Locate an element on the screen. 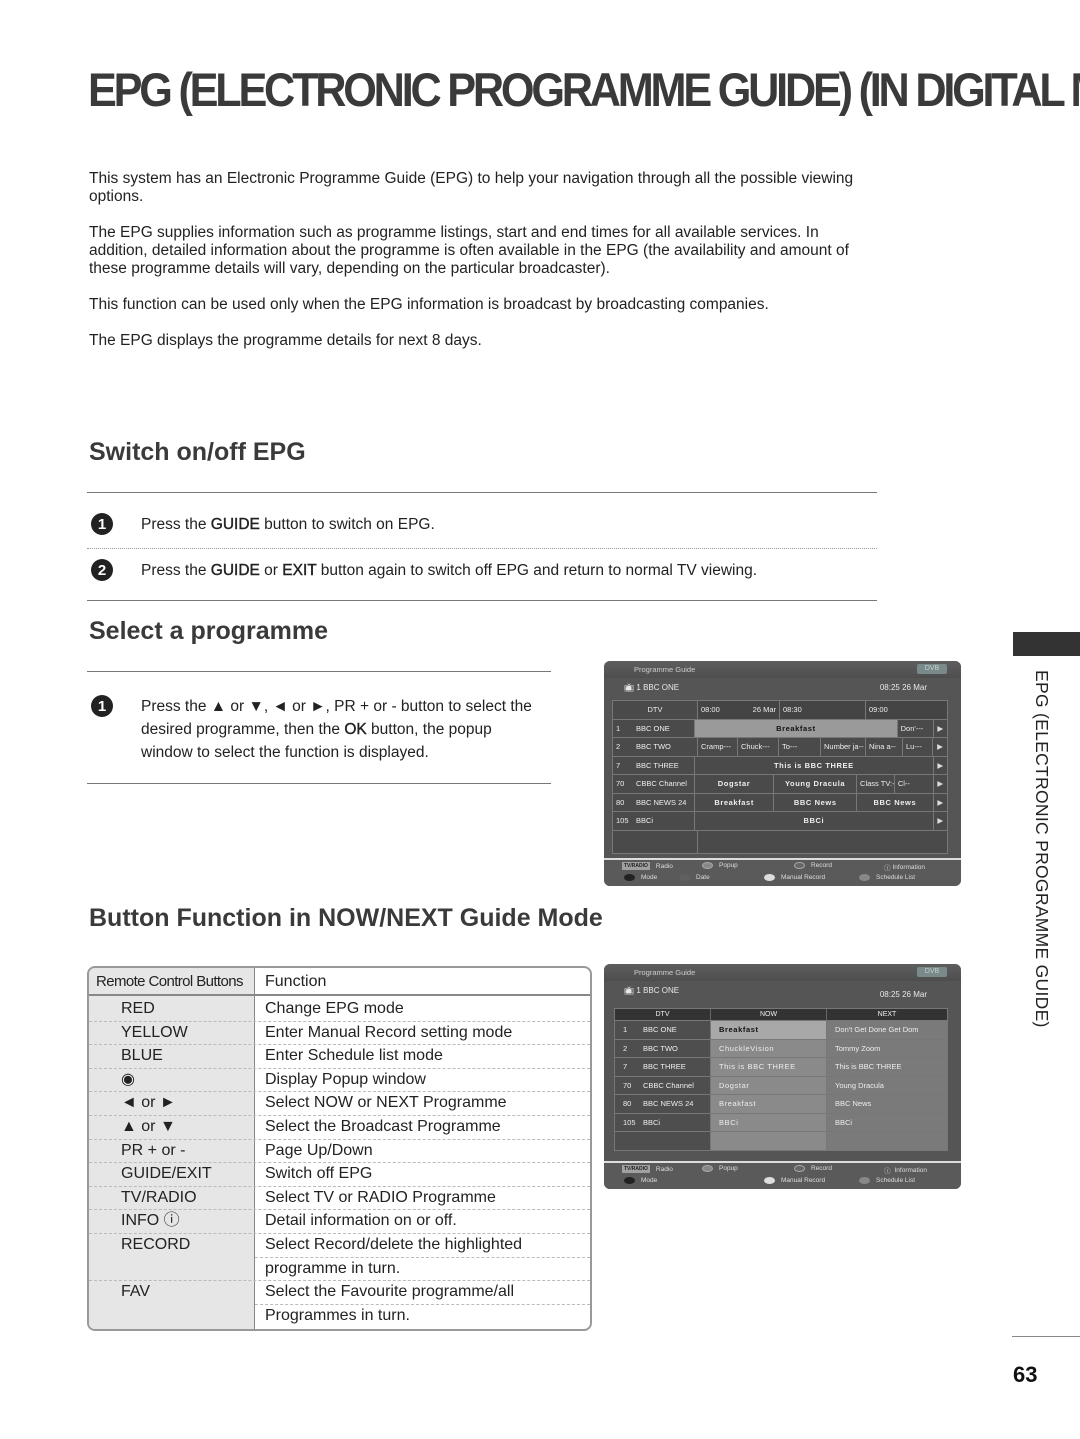 This screenshot has width=1080, height=1439. grid-row: 1 BBC ONE Breakfast Don'--- ▶ is located at coordinates (780, 728).